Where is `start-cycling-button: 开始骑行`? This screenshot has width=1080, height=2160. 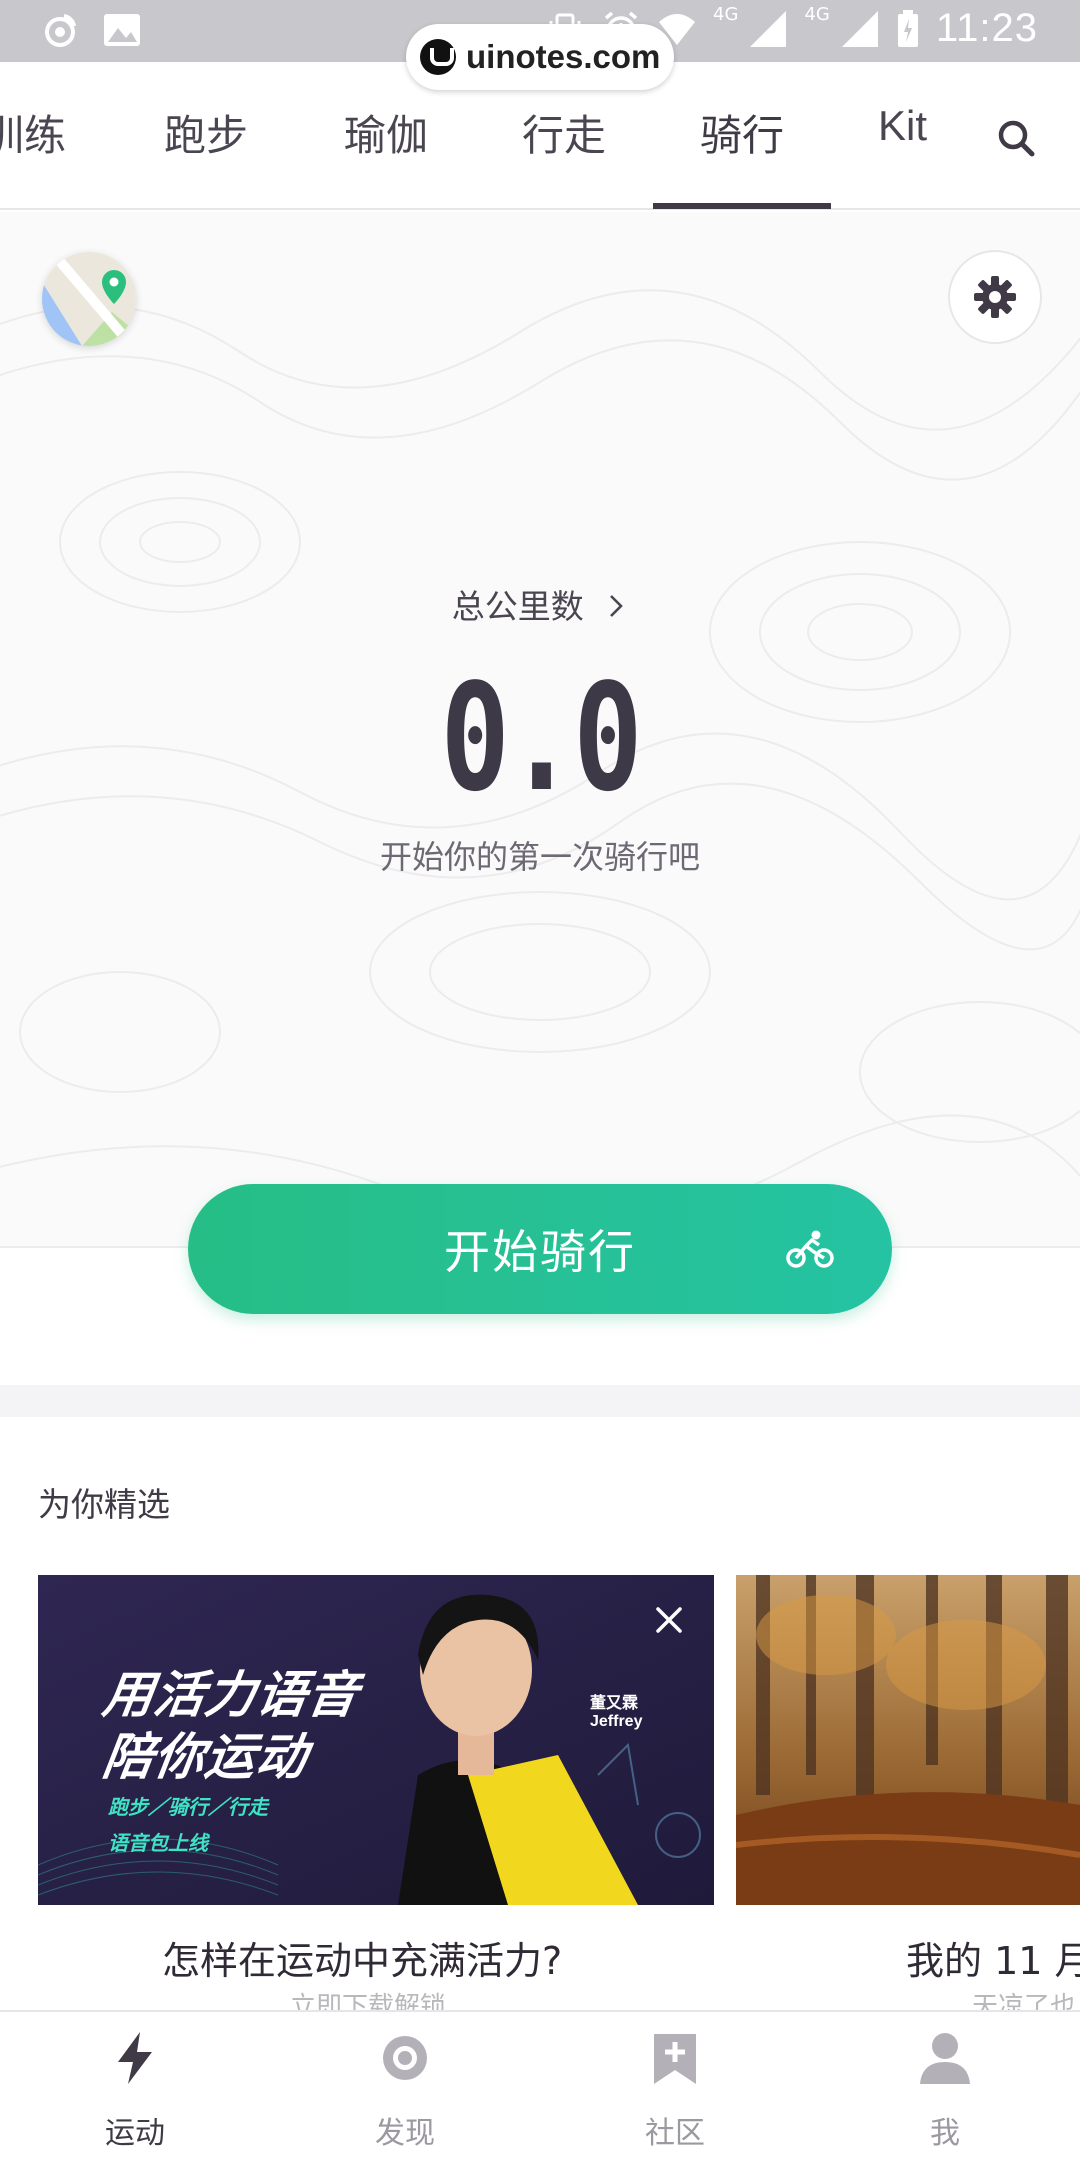 start-cycling-button: 开始骑行 is located at coordinates (540, 1249).